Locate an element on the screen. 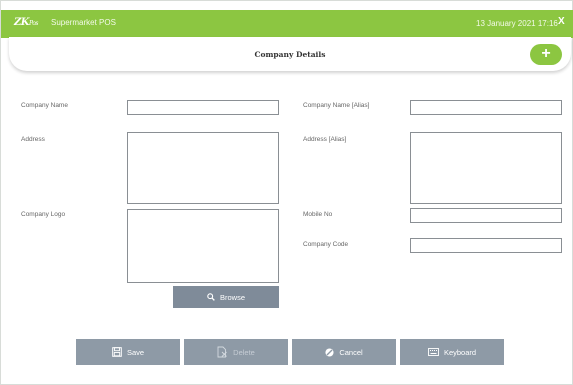  address-textarea is located at coordinates (203, 168).